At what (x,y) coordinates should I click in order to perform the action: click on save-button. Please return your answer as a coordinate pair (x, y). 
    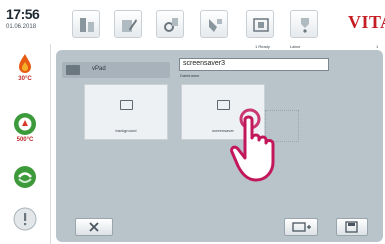
    Looking at the image, I should click on (352, 227).